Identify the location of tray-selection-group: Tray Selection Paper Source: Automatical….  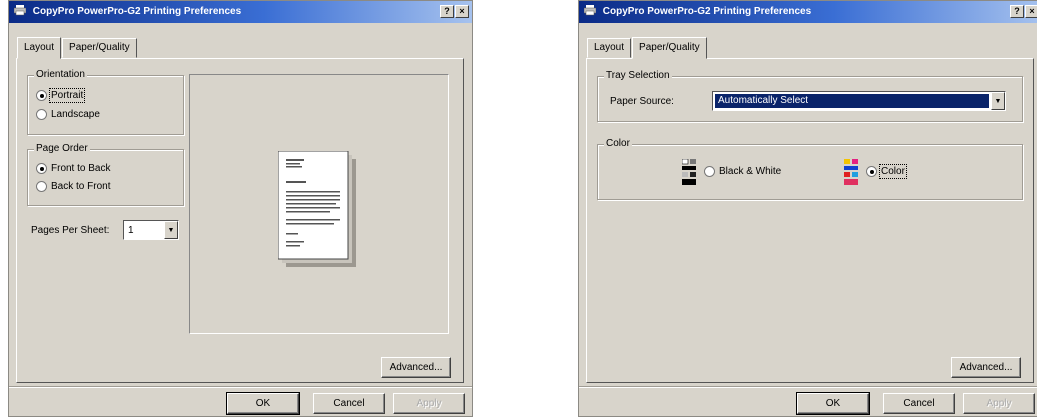
(810, 96).